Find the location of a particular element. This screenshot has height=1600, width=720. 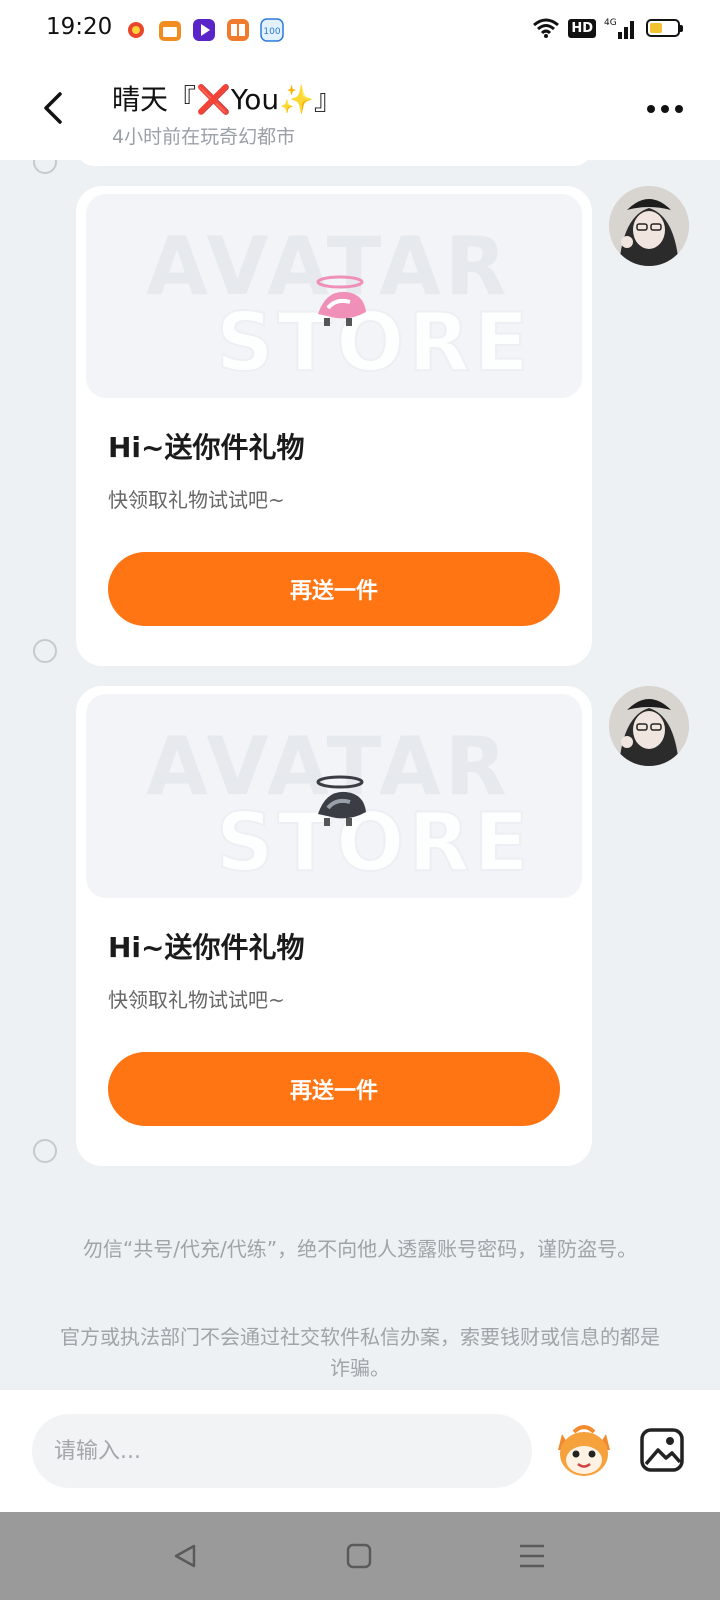

video-icon is located at coordinates (204, 30).